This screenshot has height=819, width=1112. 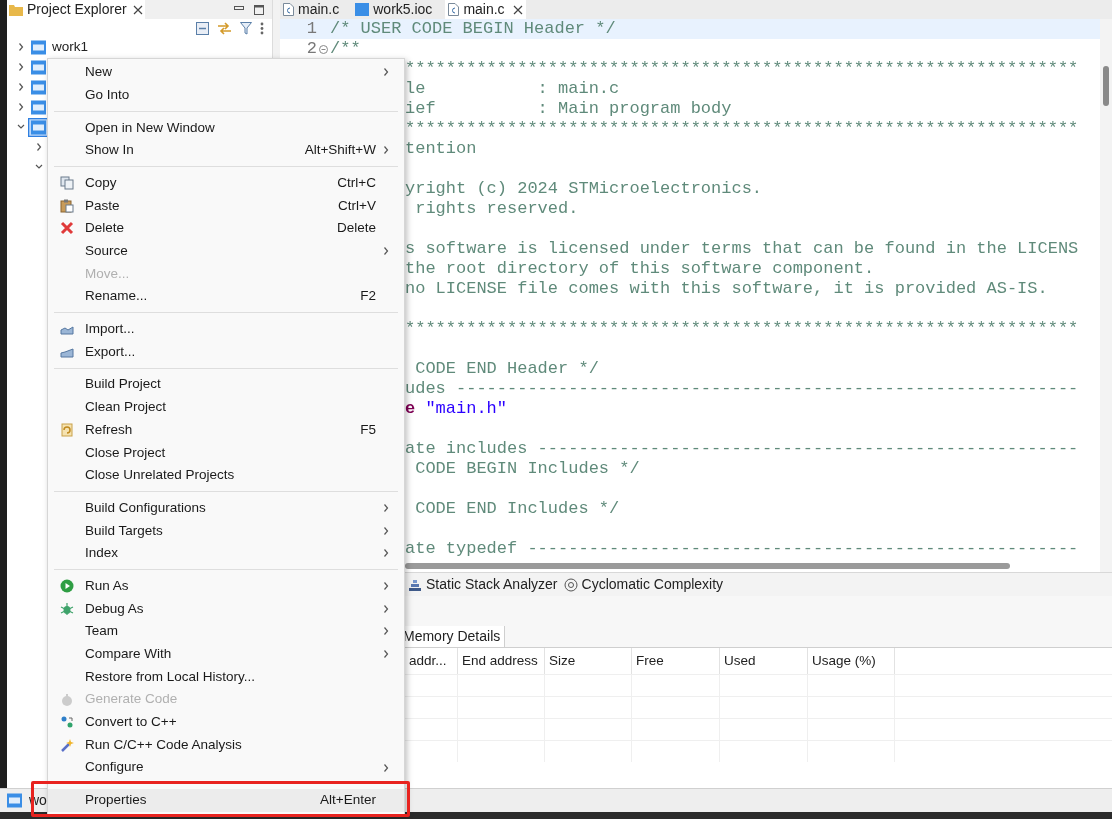 What do you see at coordinates (226, 430) in the screenshot?
I see `menu-item: Refresh F5` at bounding box center [226, 430].